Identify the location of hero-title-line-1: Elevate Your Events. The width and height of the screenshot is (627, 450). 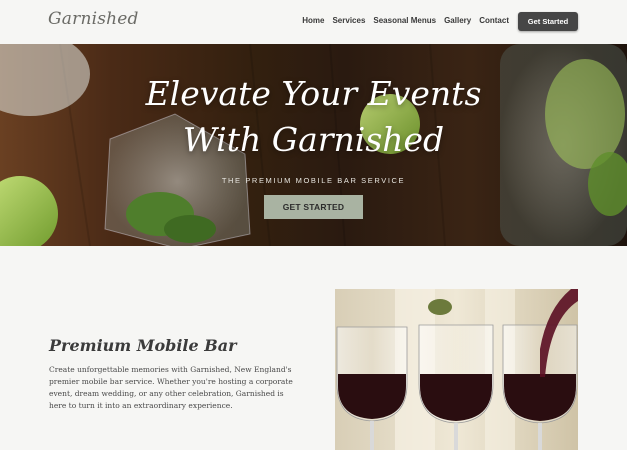
(313, 93).